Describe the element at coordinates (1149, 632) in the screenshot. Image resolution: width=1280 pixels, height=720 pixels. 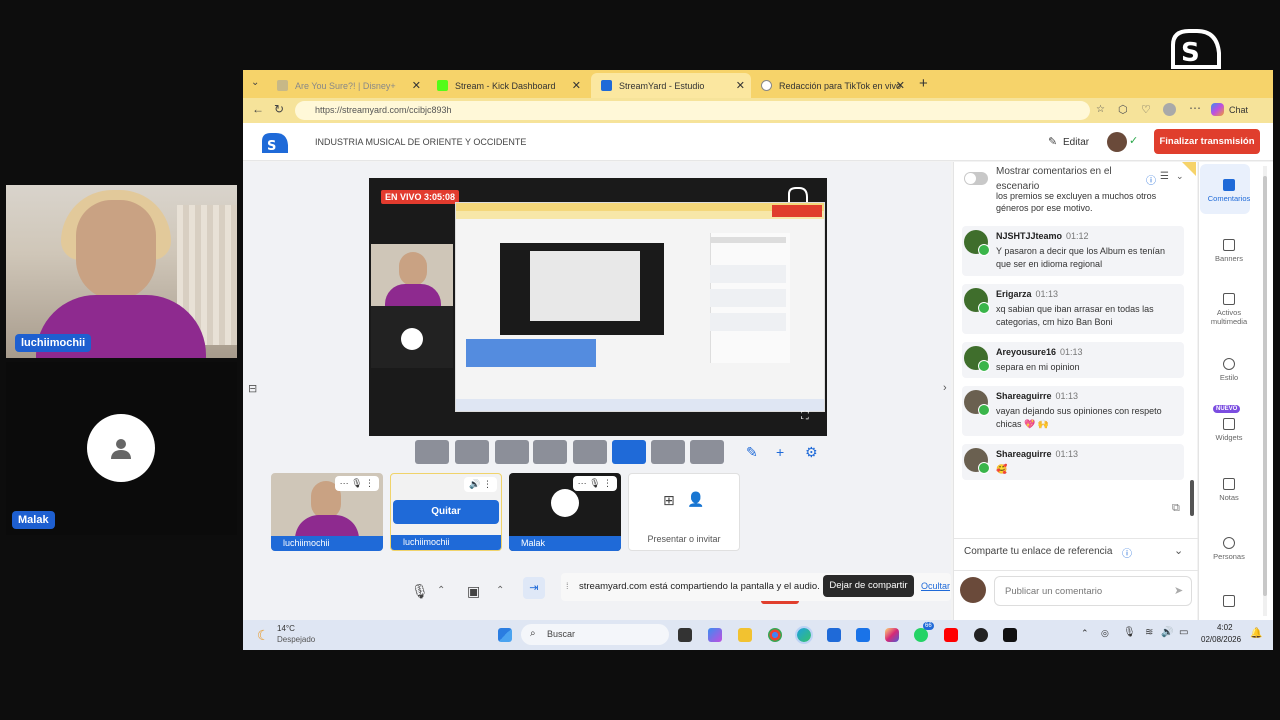
I see `wifi-icon: ≋` at that location.